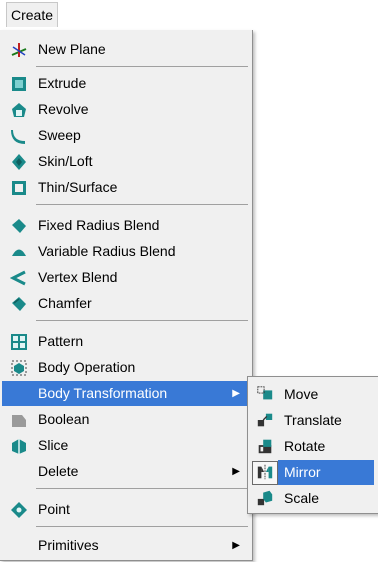 Image resolution: width=378 pixels, height=562 pixels. I want to click on menu-item-revolve: Revolve, so click(125, 109).